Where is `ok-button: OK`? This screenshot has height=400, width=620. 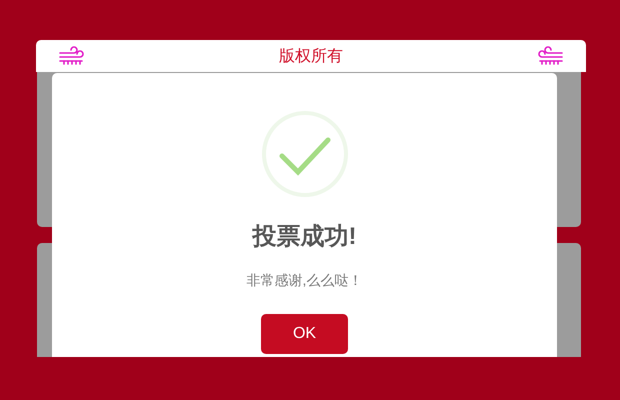 ok-button: OK is located at coordinates (304, 334).